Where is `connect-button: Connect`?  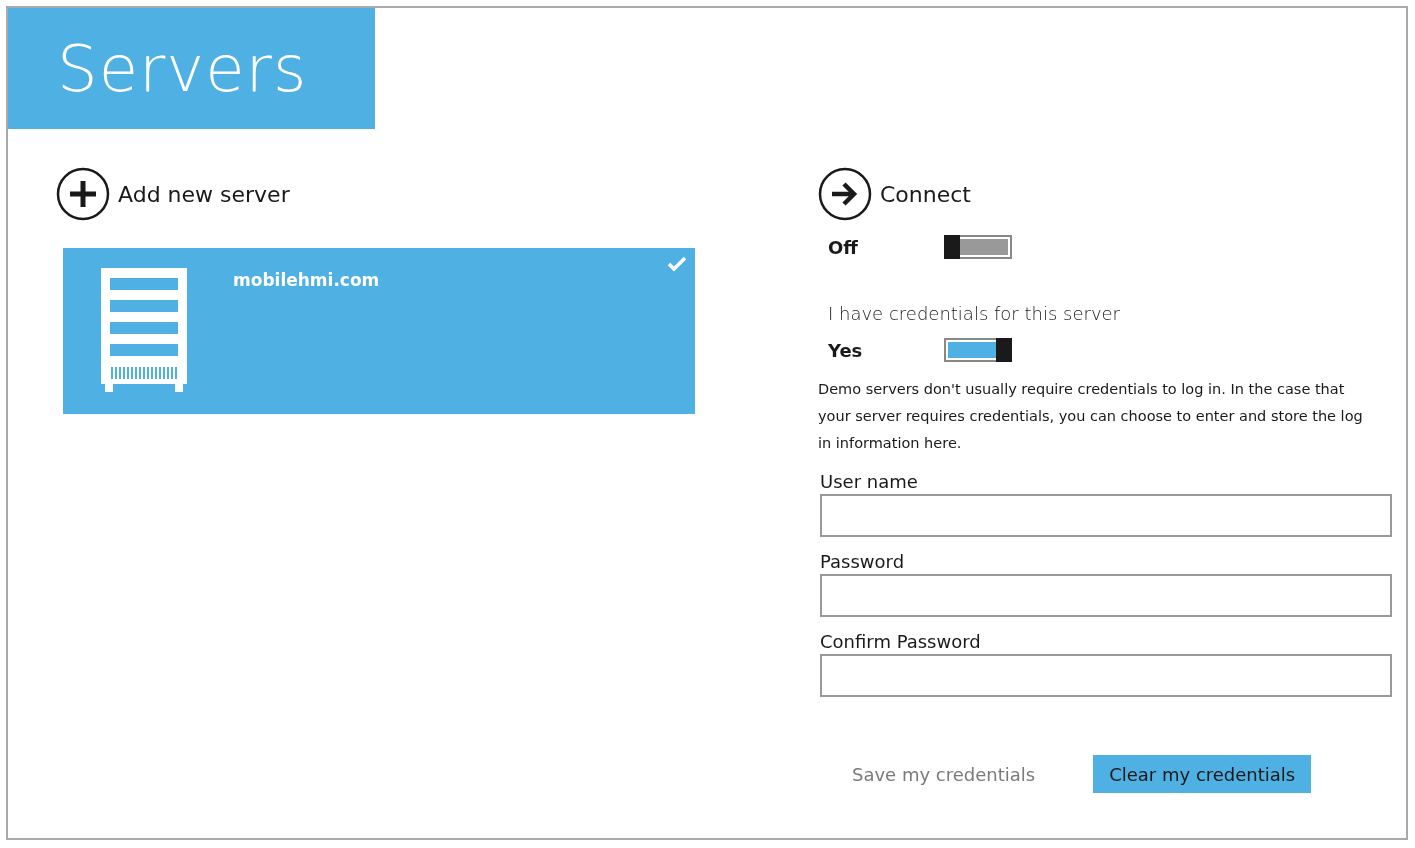 connect-button: Connect is located at coordinates (894, 194).